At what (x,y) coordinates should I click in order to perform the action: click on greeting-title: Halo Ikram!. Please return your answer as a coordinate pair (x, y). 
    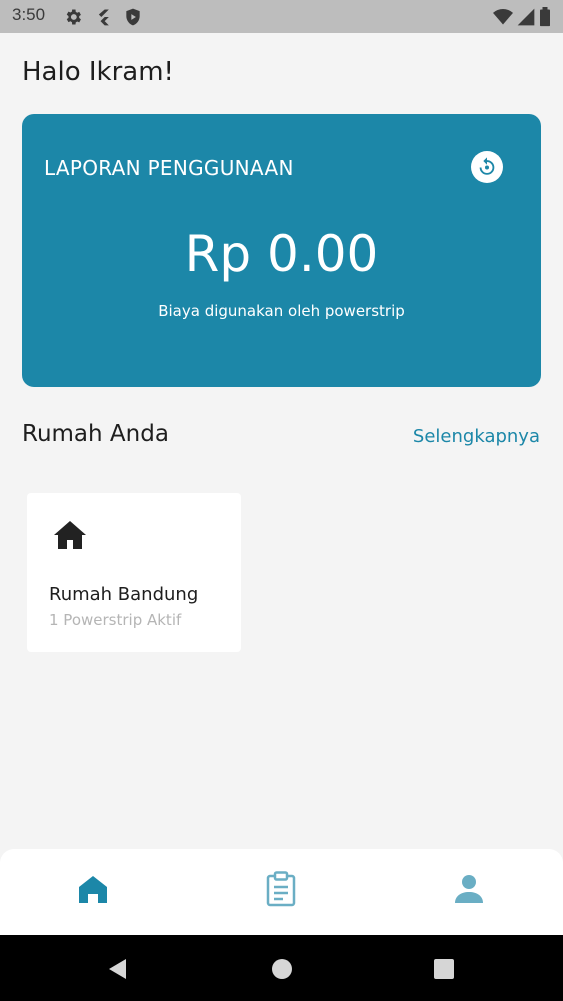
    Looking at the image, I should click on (98, 72).